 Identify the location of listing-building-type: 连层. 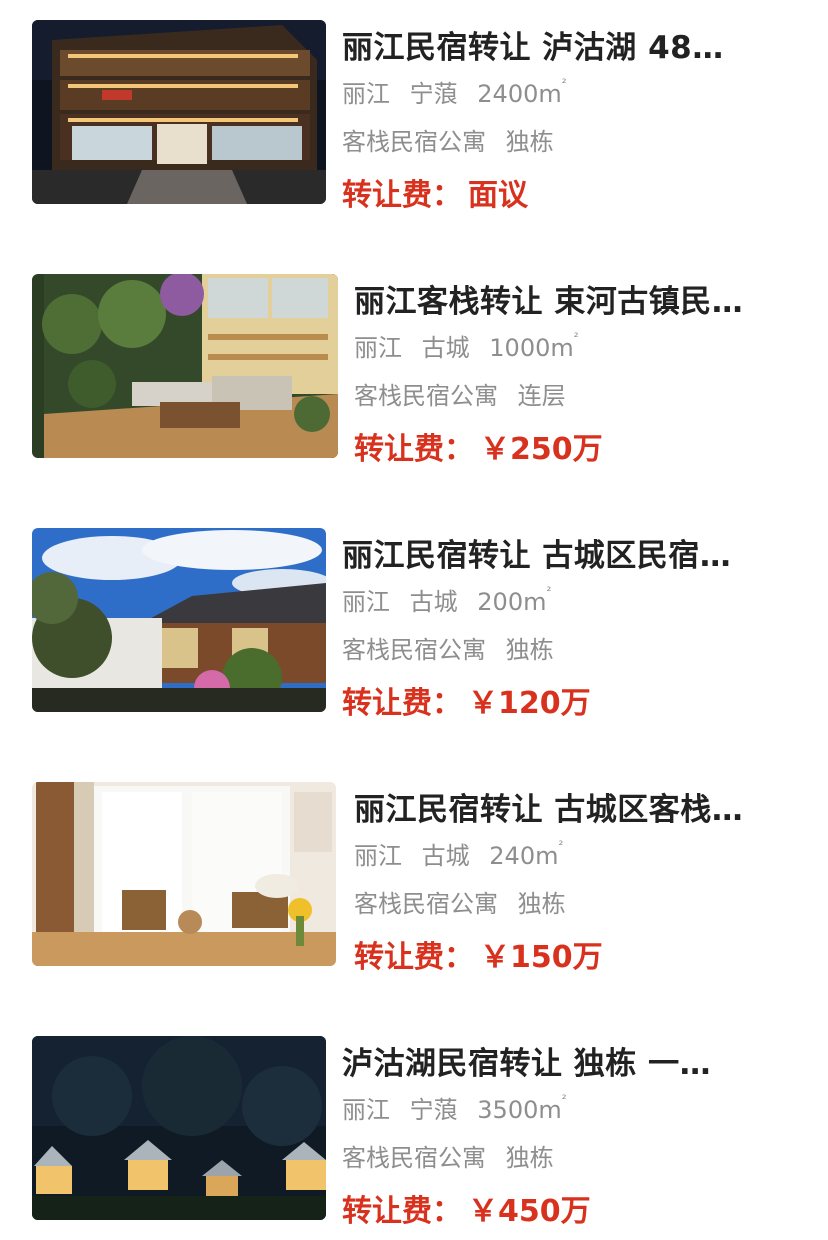
(541, 396).